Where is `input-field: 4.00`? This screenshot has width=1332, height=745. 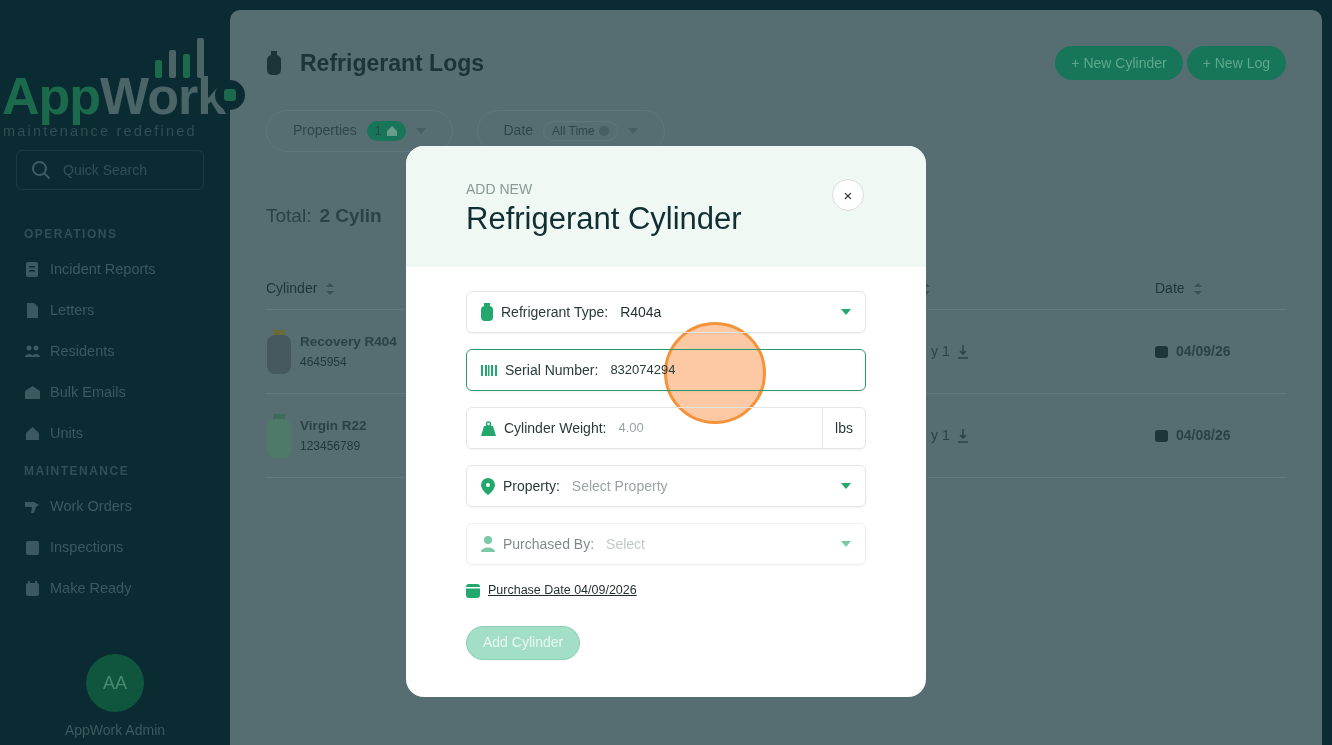
input-field: 4.00 is located at coordinates (714, 428).